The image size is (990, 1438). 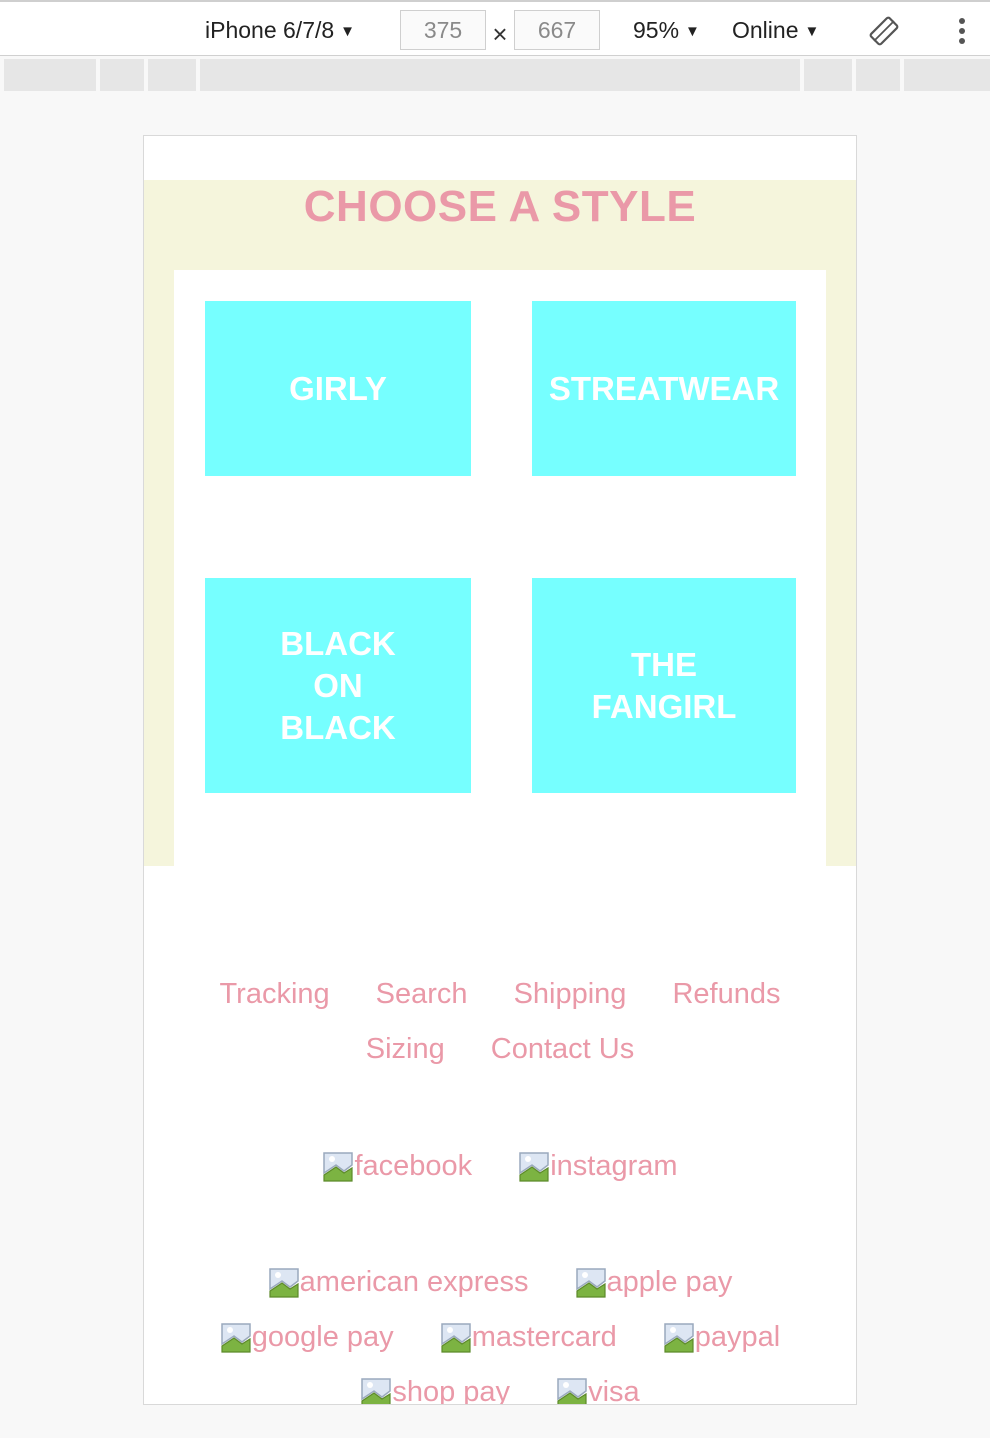 I want to click on style-card-black-on-black: BLACK ON BLACK, so click(x=338, y=685).